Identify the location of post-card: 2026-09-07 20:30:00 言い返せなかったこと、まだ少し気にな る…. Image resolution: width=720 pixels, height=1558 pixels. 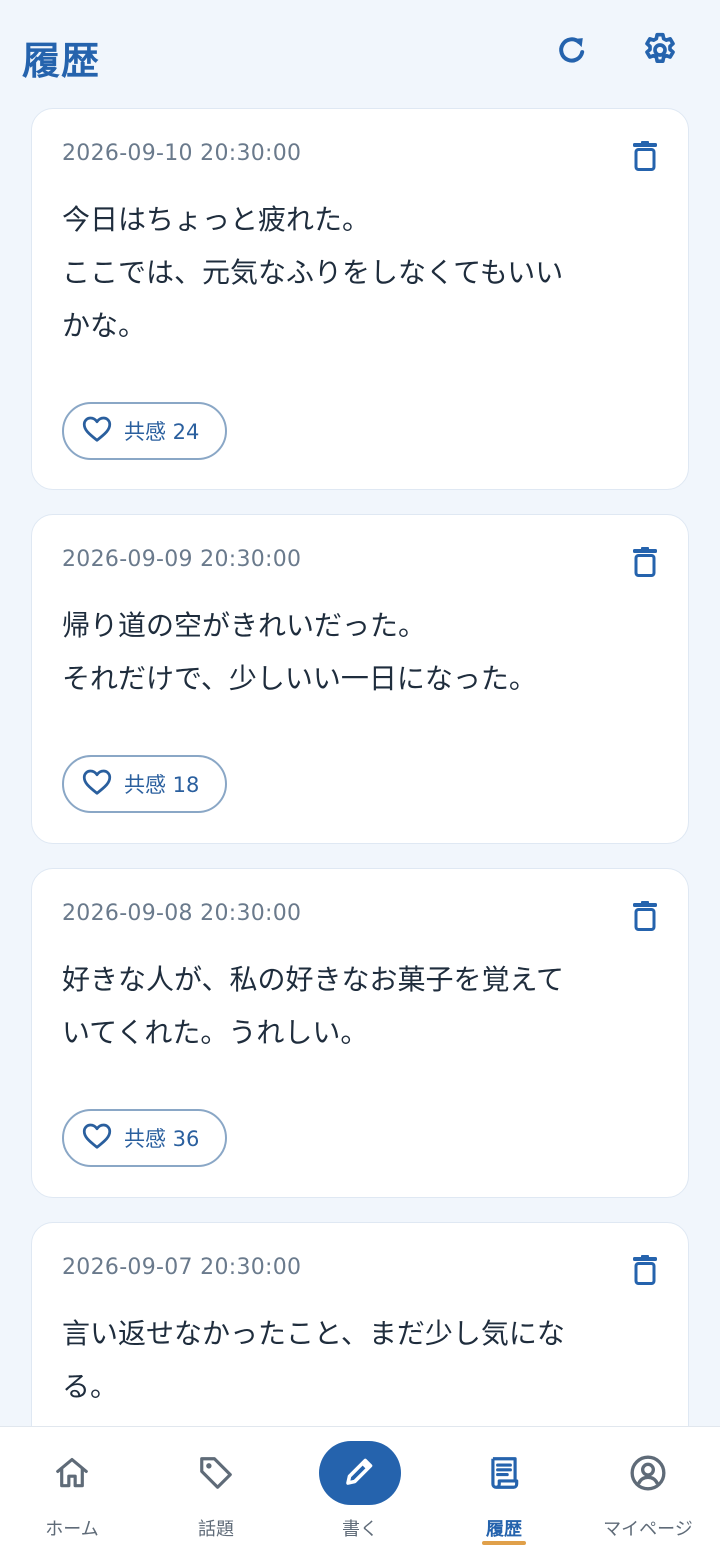
(360, 1324).